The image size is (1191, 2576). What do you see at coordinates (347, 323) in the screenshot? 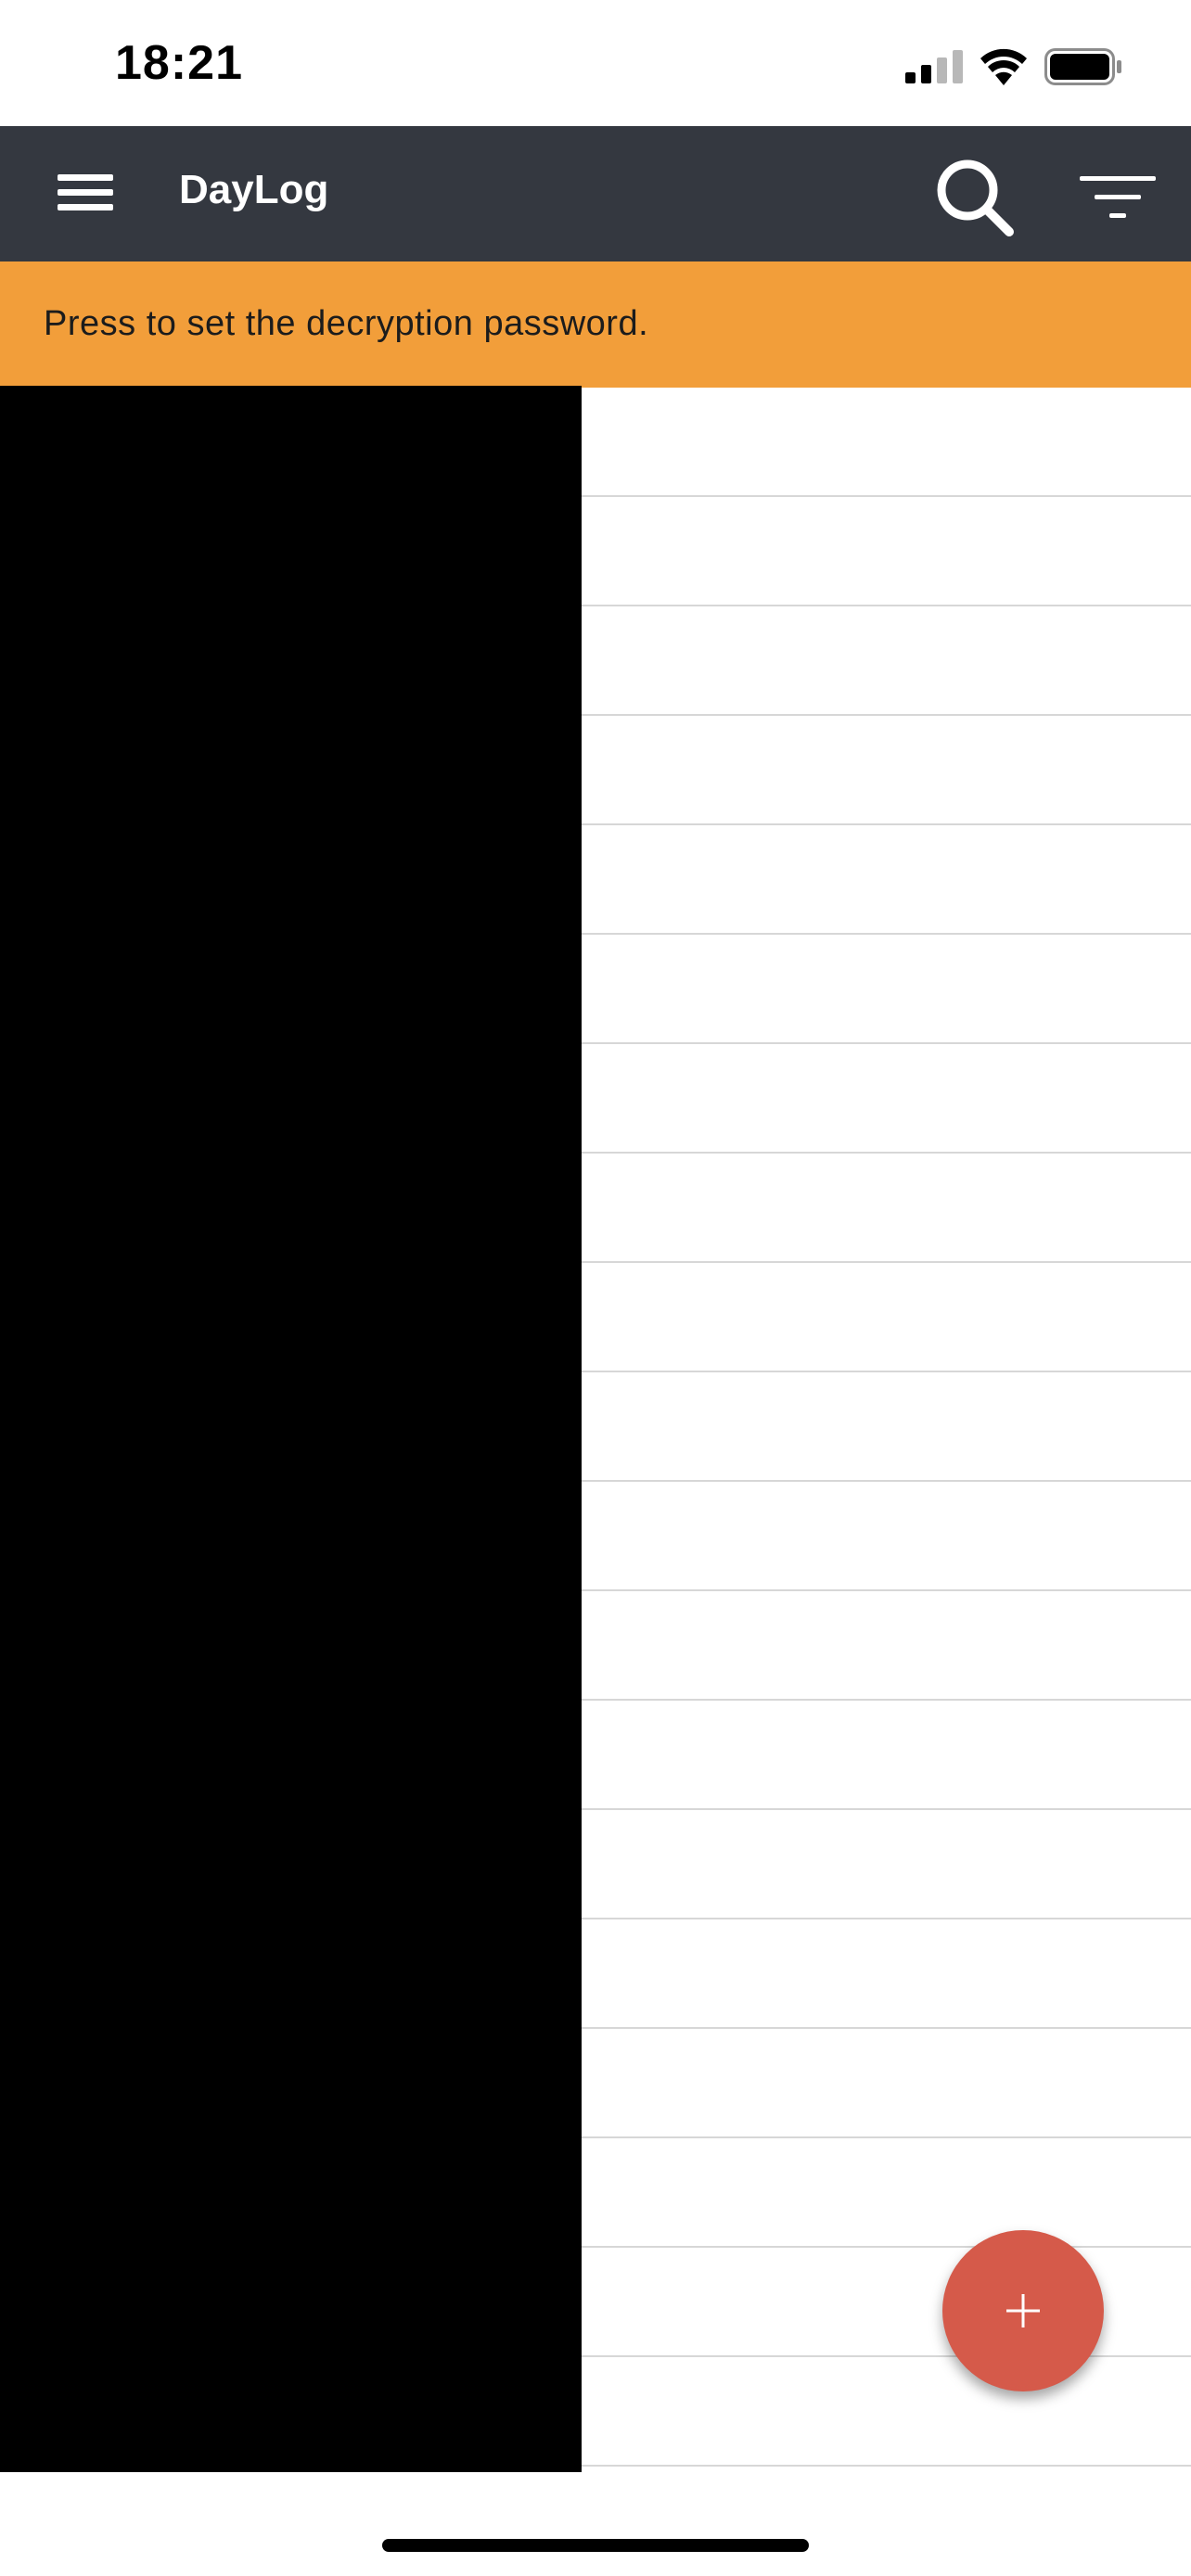
I see `banner-text: Press to set the decryption password.` at bounding box center [347, 323].